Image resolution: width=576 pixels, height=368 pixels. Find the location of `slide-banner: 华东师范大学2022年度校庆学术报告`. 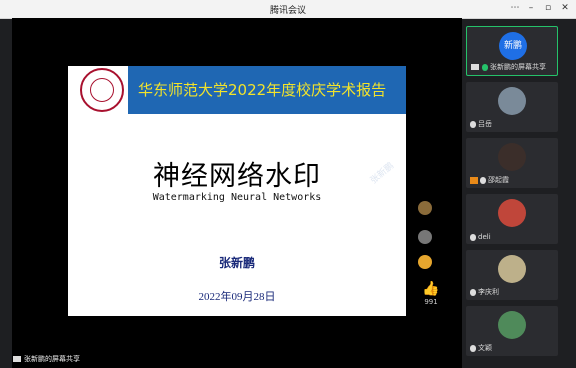

slide-banner: 华东师范大学2022年度校庆学术报告 is located at coordinates (267, 90).